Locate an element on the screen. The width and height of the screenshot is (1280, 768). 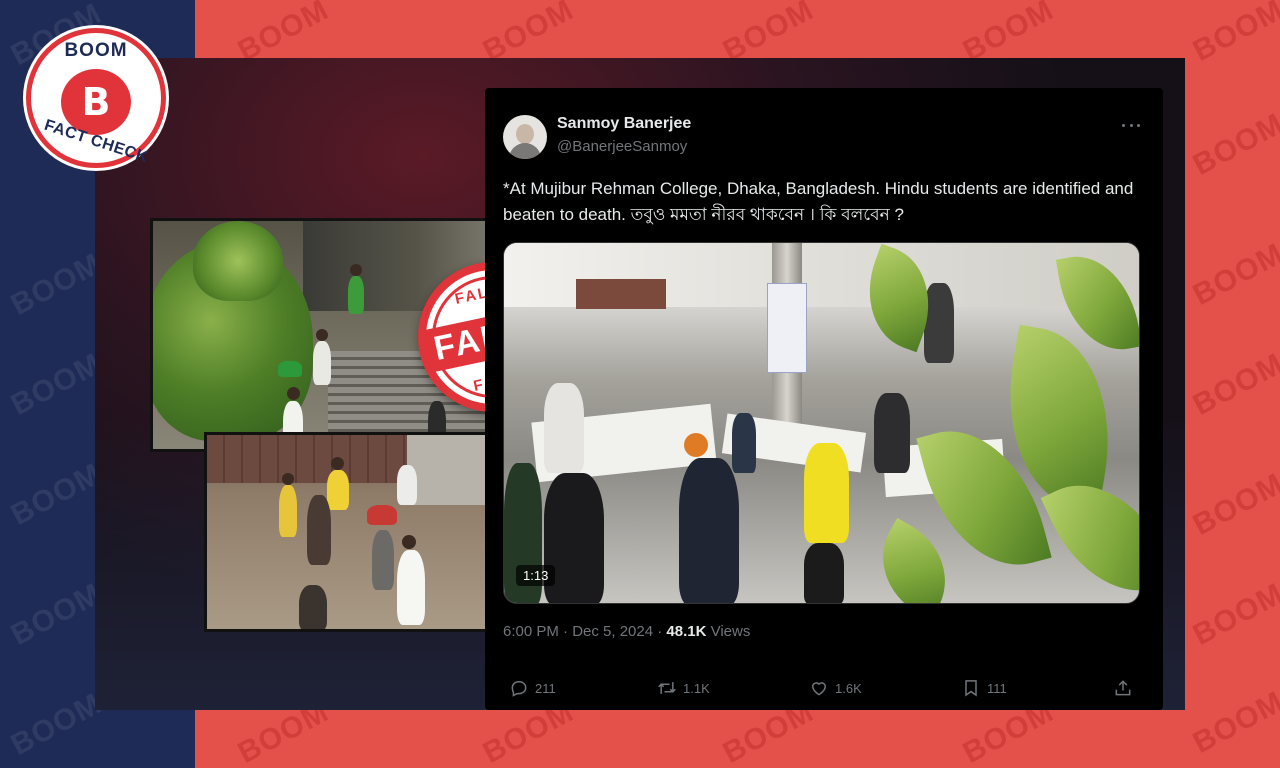
bookmark-count: 111 is located at coordinates (997, 688).